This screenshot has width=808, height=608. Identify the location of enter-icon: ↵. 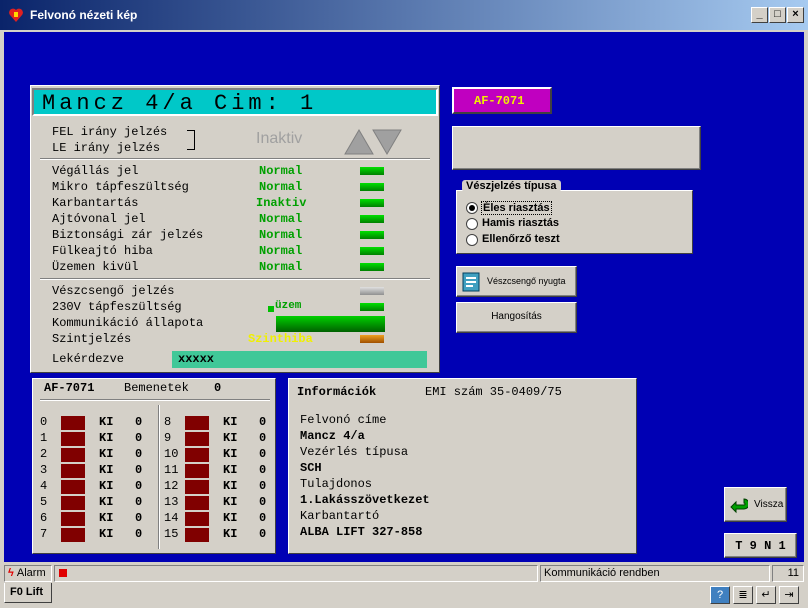
(766, 595).